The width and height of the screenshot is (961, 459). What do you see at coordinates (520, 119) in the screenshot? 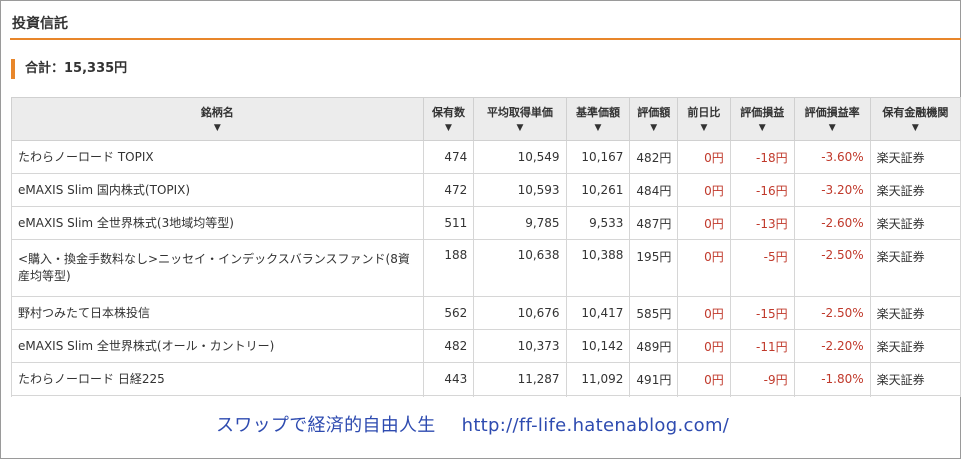
I see `column-header-avg-price: 平均取得単価 ▼` at bounding box center [520, 119].